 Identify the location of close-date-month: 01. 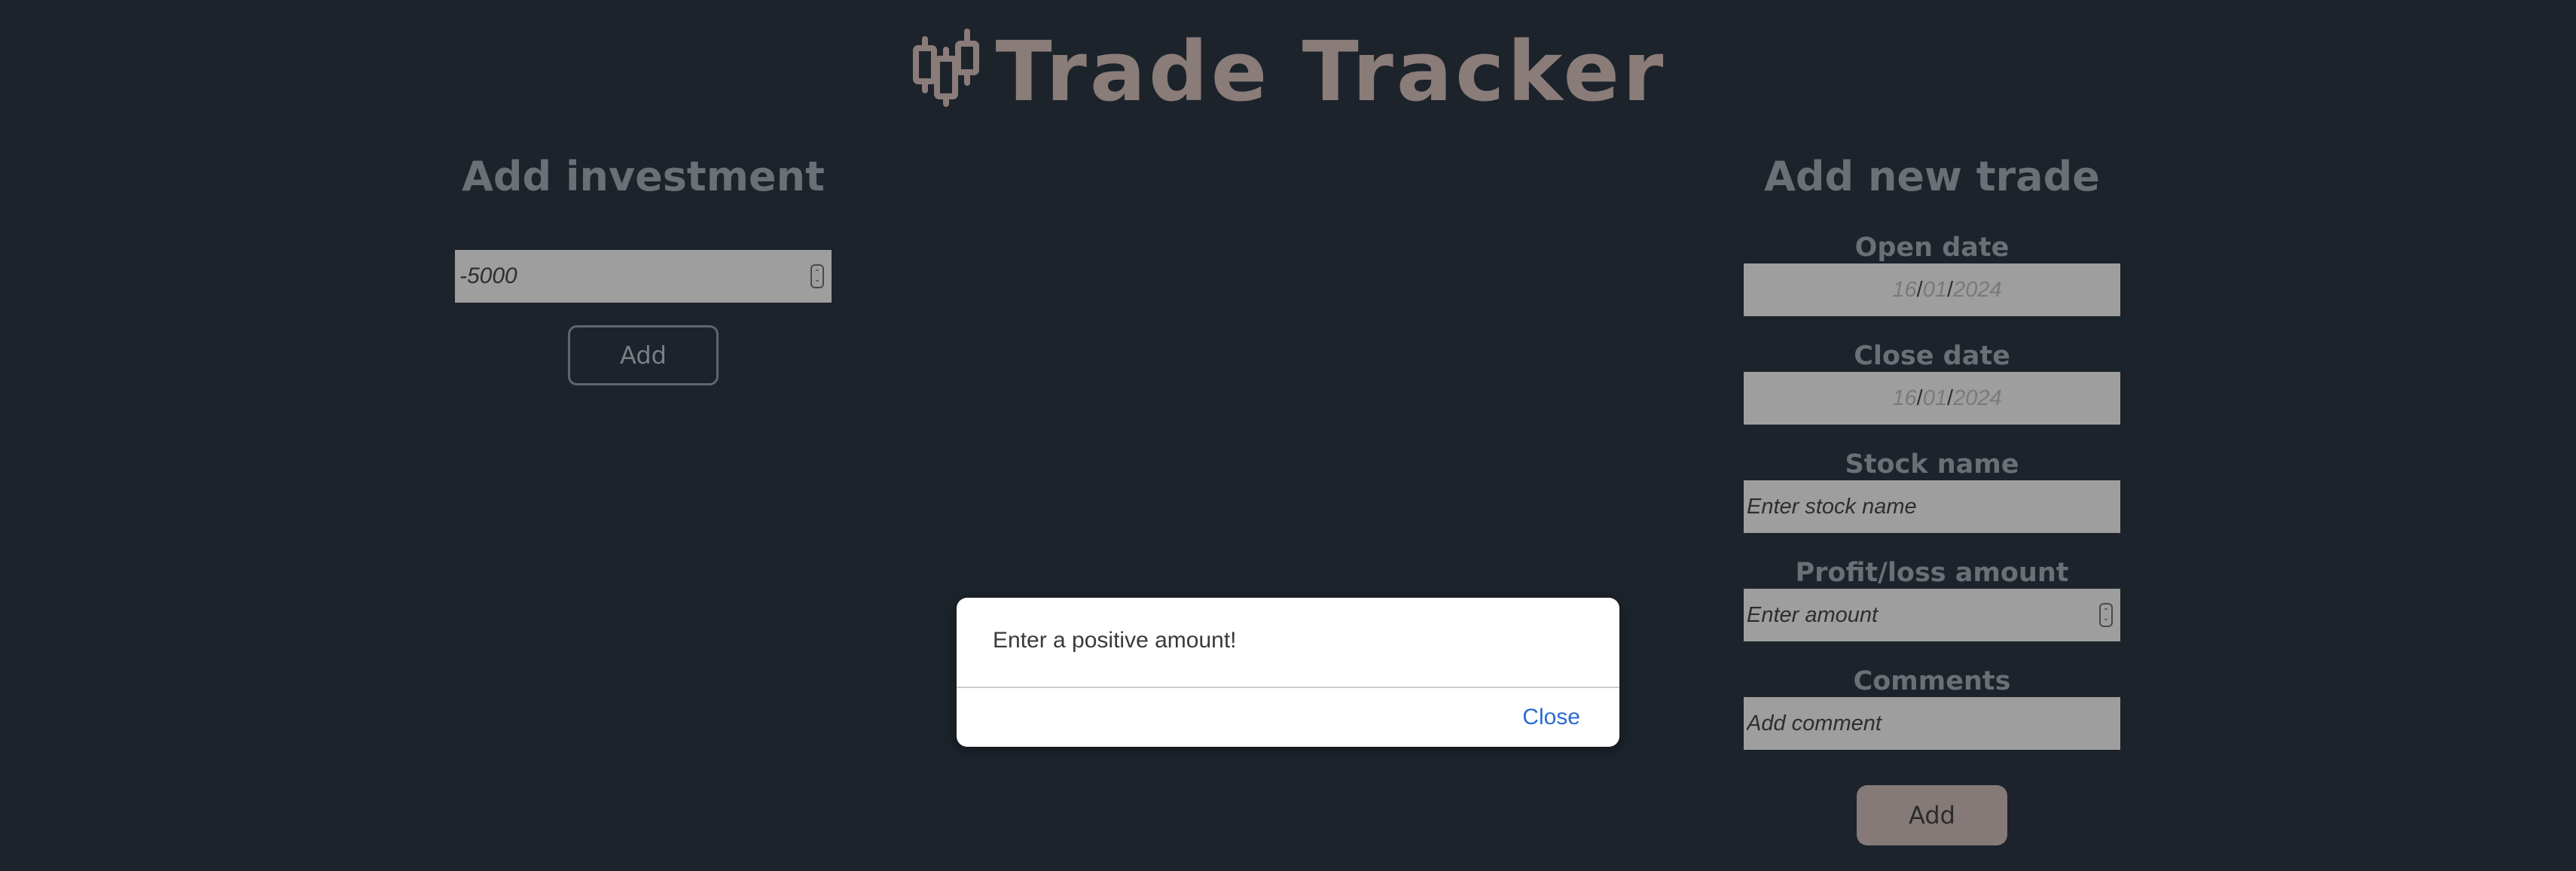
(1935, 397).